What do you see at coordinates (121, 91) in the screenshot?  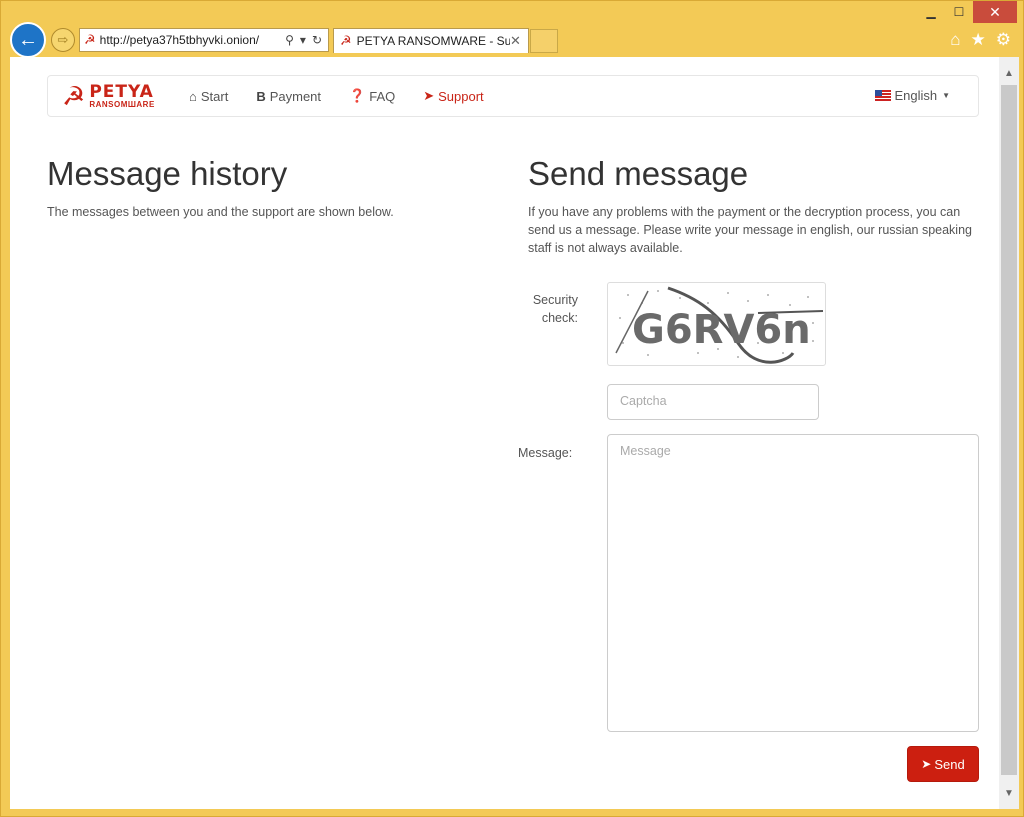 I see `brand-word-petya: PETYA` at bounding box center [121, 91].